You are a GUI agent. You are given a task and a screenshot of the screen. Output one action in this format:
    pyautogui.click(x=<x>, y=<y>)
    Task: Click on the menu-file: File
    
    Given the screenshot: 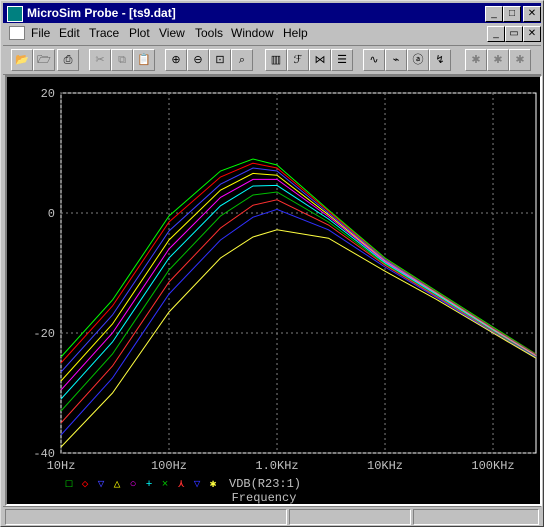 What is the action you would take?
    pyautogui.click(x=40, y=33)
    